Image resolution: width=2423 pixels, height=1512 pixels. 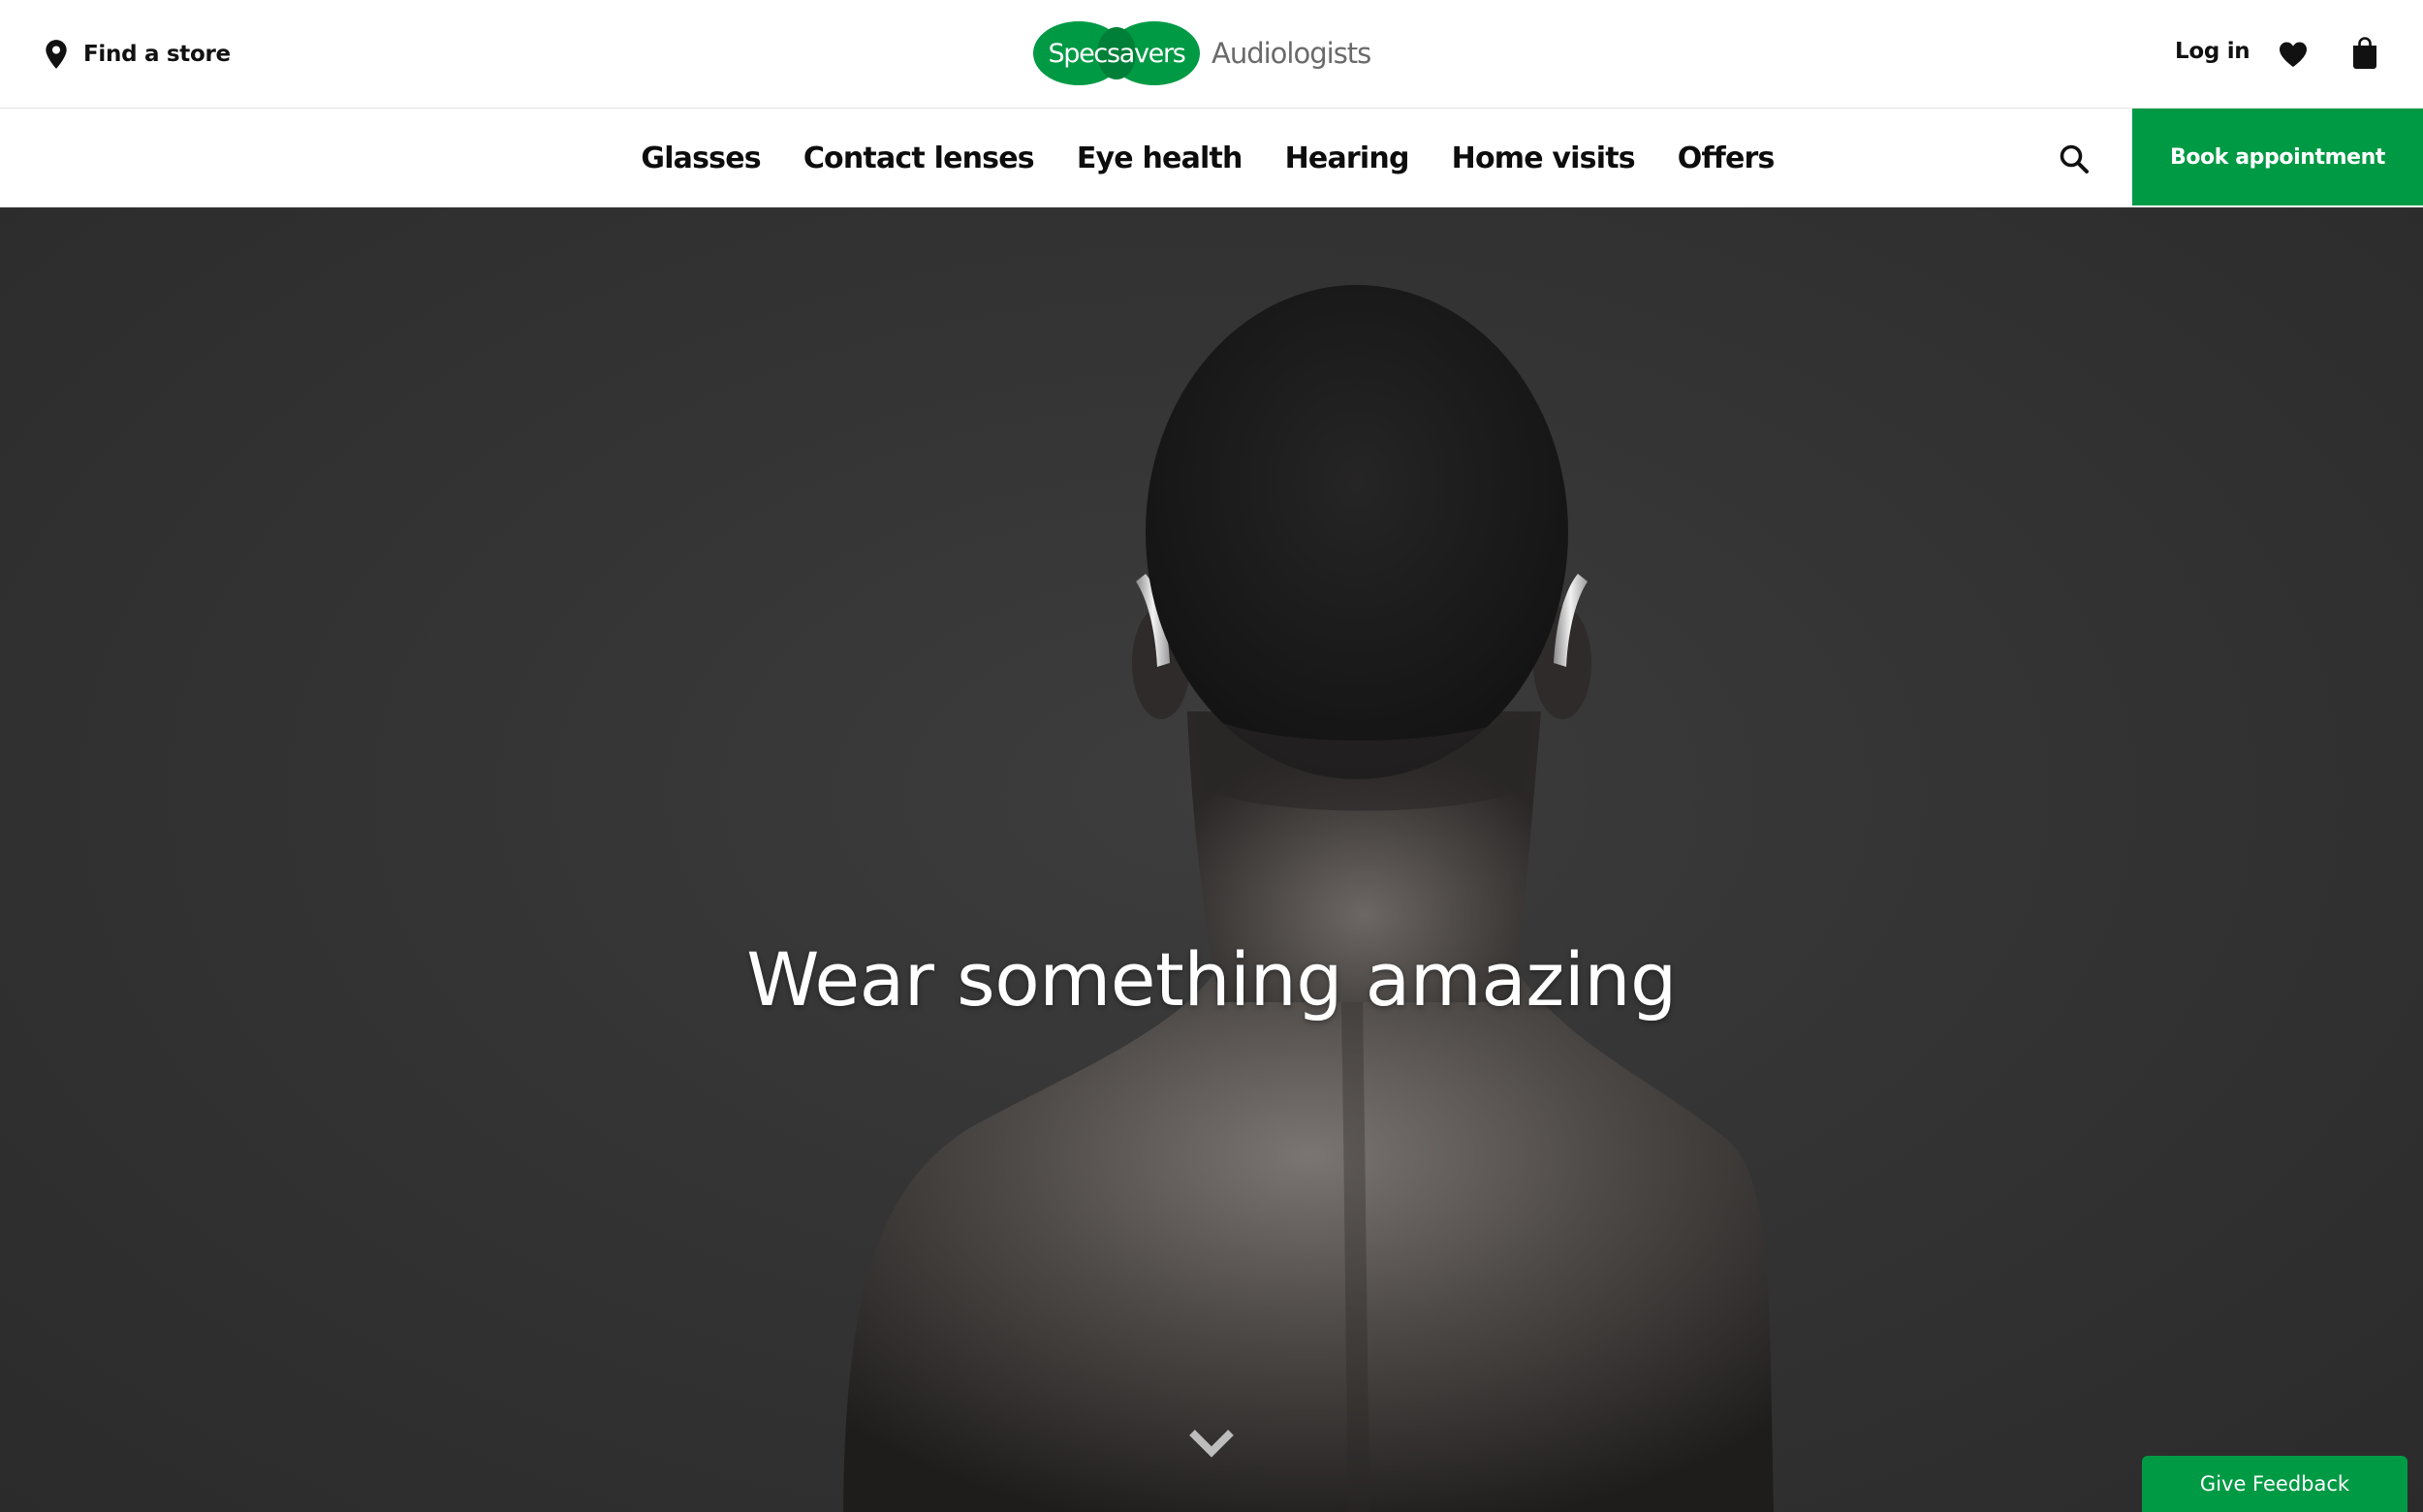 I want to click on location-pin-icon, so click(x=56, y=55).